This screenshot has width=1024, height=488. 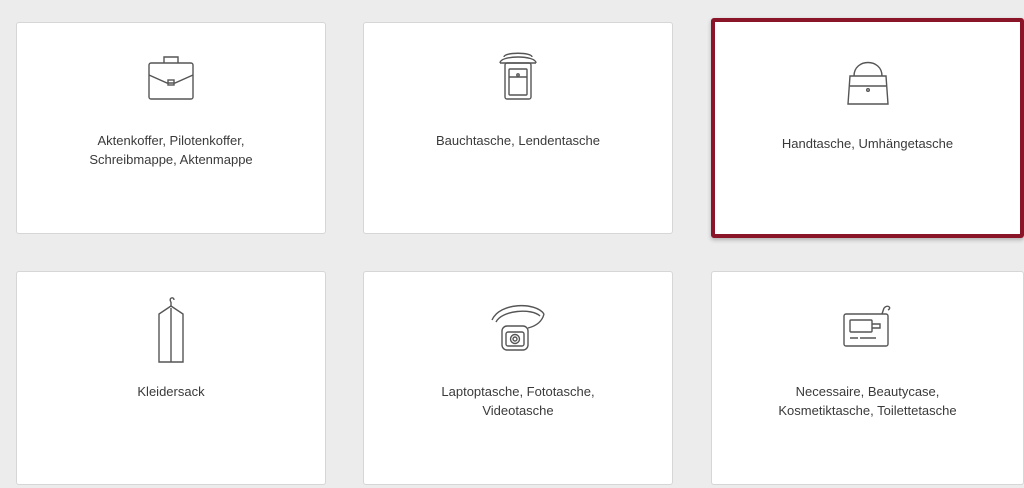 What do you see at coordinates (518, 327) in the screenshot?
I see `camera-bag-icon` at bounding box center [518, 327].